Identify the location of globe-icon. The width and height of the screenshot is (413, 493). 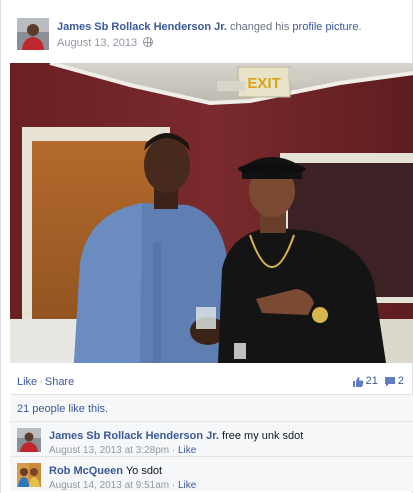
(148, 42).